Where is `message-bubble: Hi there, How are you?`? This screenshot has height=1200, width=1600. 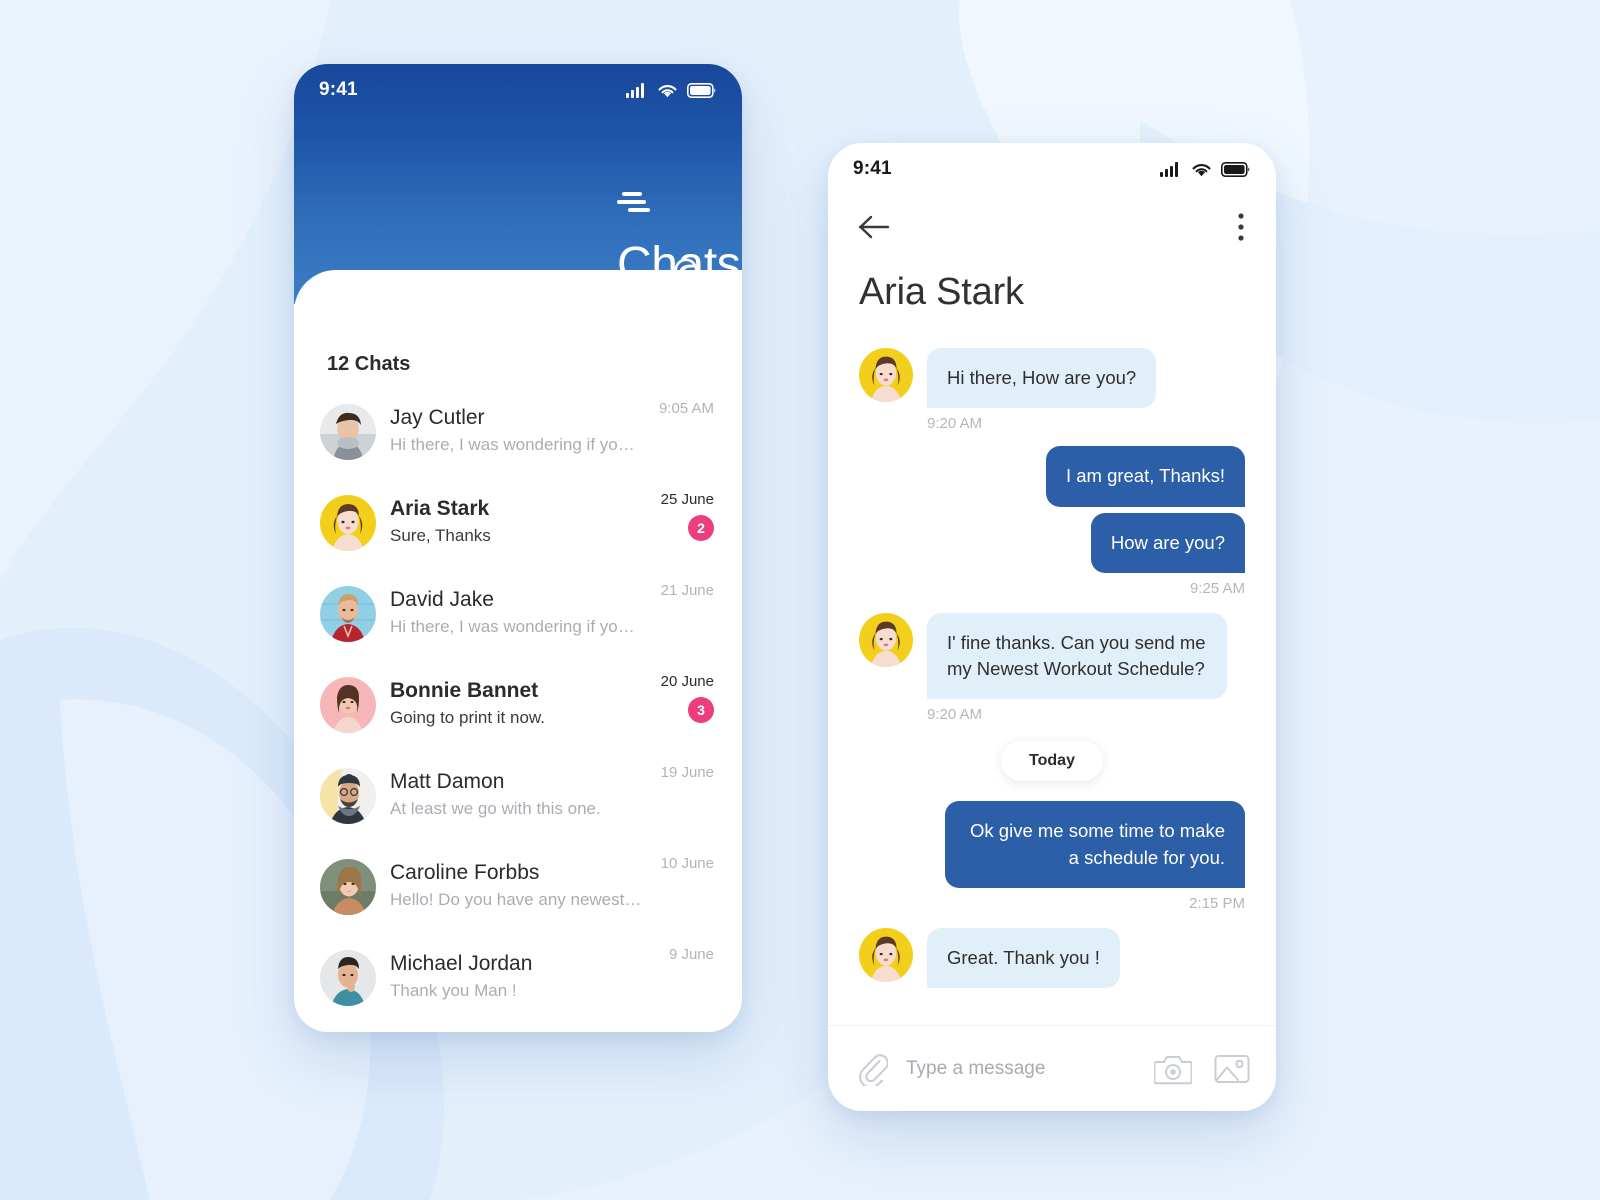
message-bubble: Hi there, How are you? is located at coordinates (1042, 378).